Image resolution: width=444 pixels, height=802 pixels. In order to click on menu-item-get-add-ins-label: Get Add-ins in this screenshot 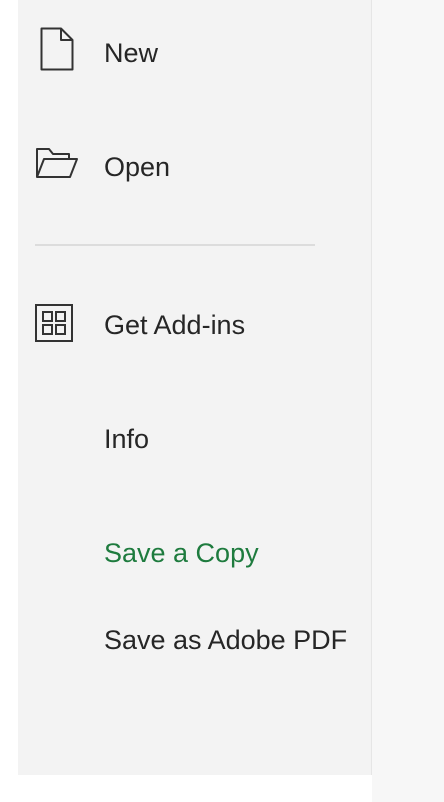, I will do `click(175, 325)`.